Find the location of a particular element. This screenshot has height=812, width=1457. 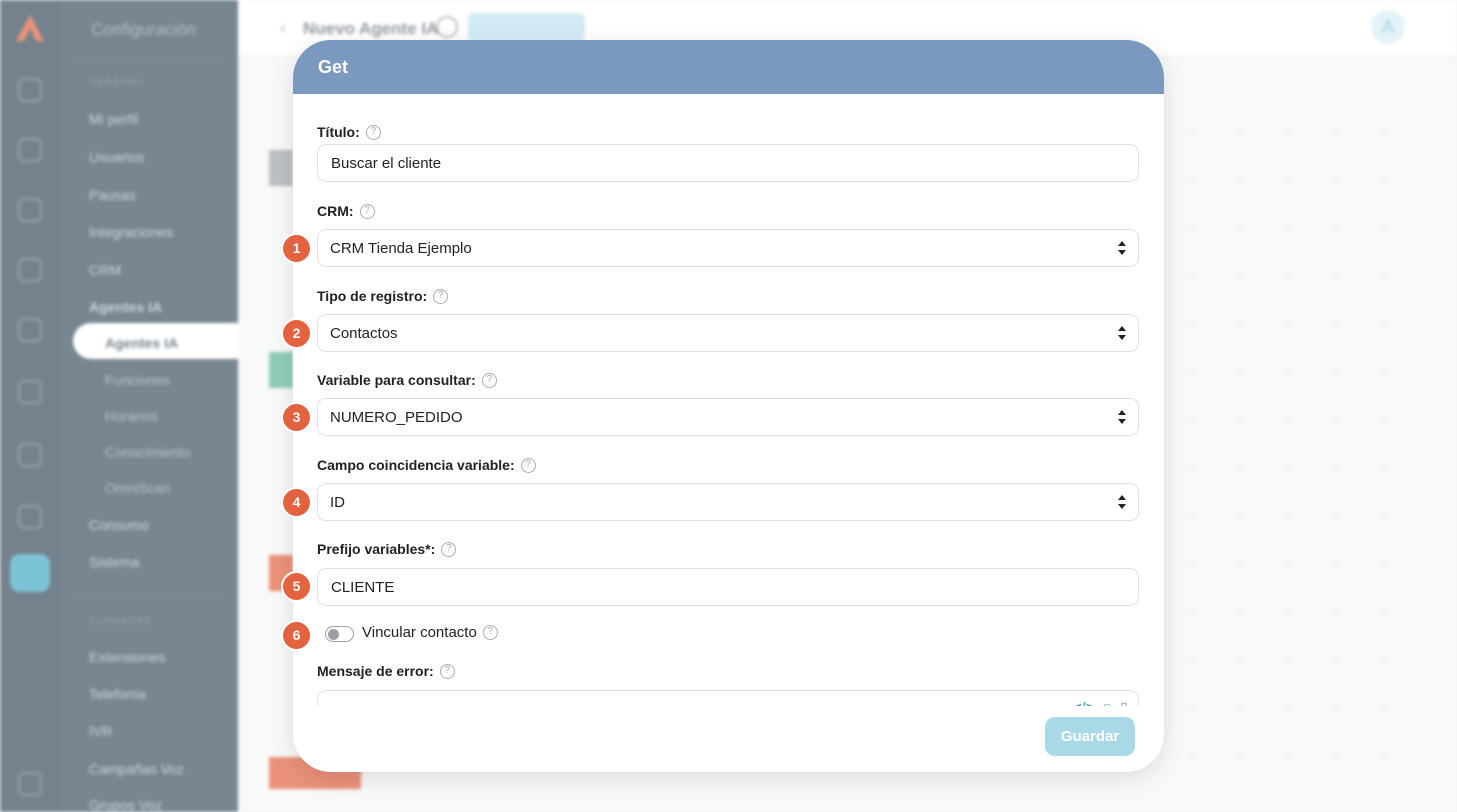

titulo-label: Título: ? is located at coordinates (349, 132).